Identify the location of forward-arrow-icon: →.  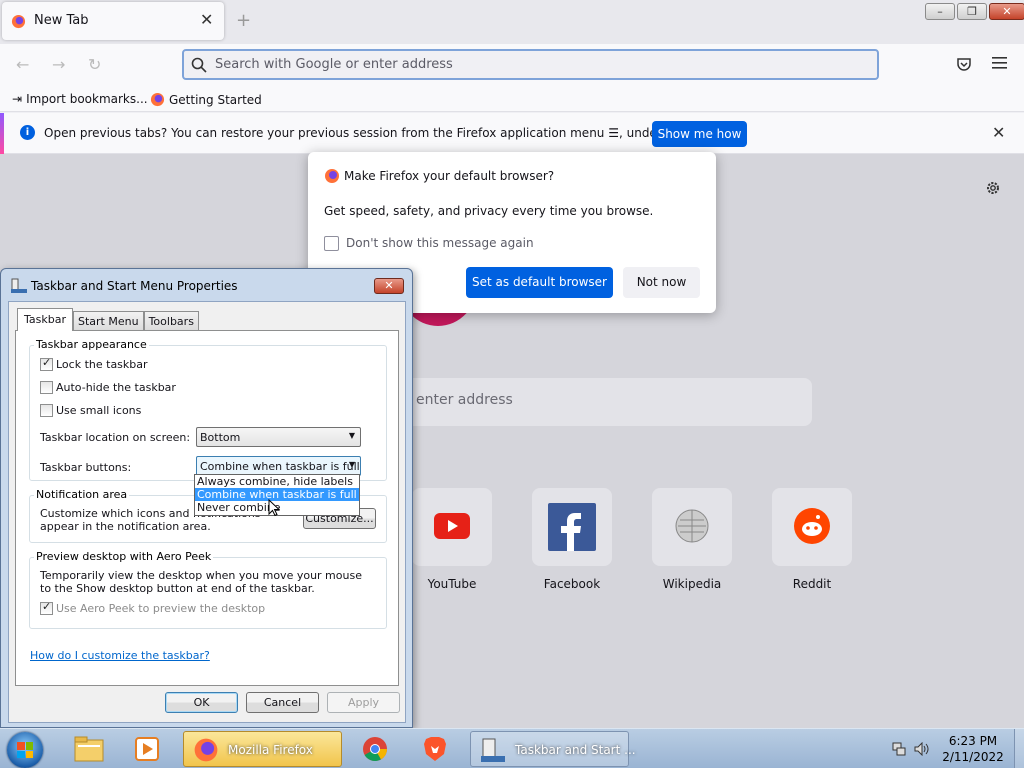
(58, 65).